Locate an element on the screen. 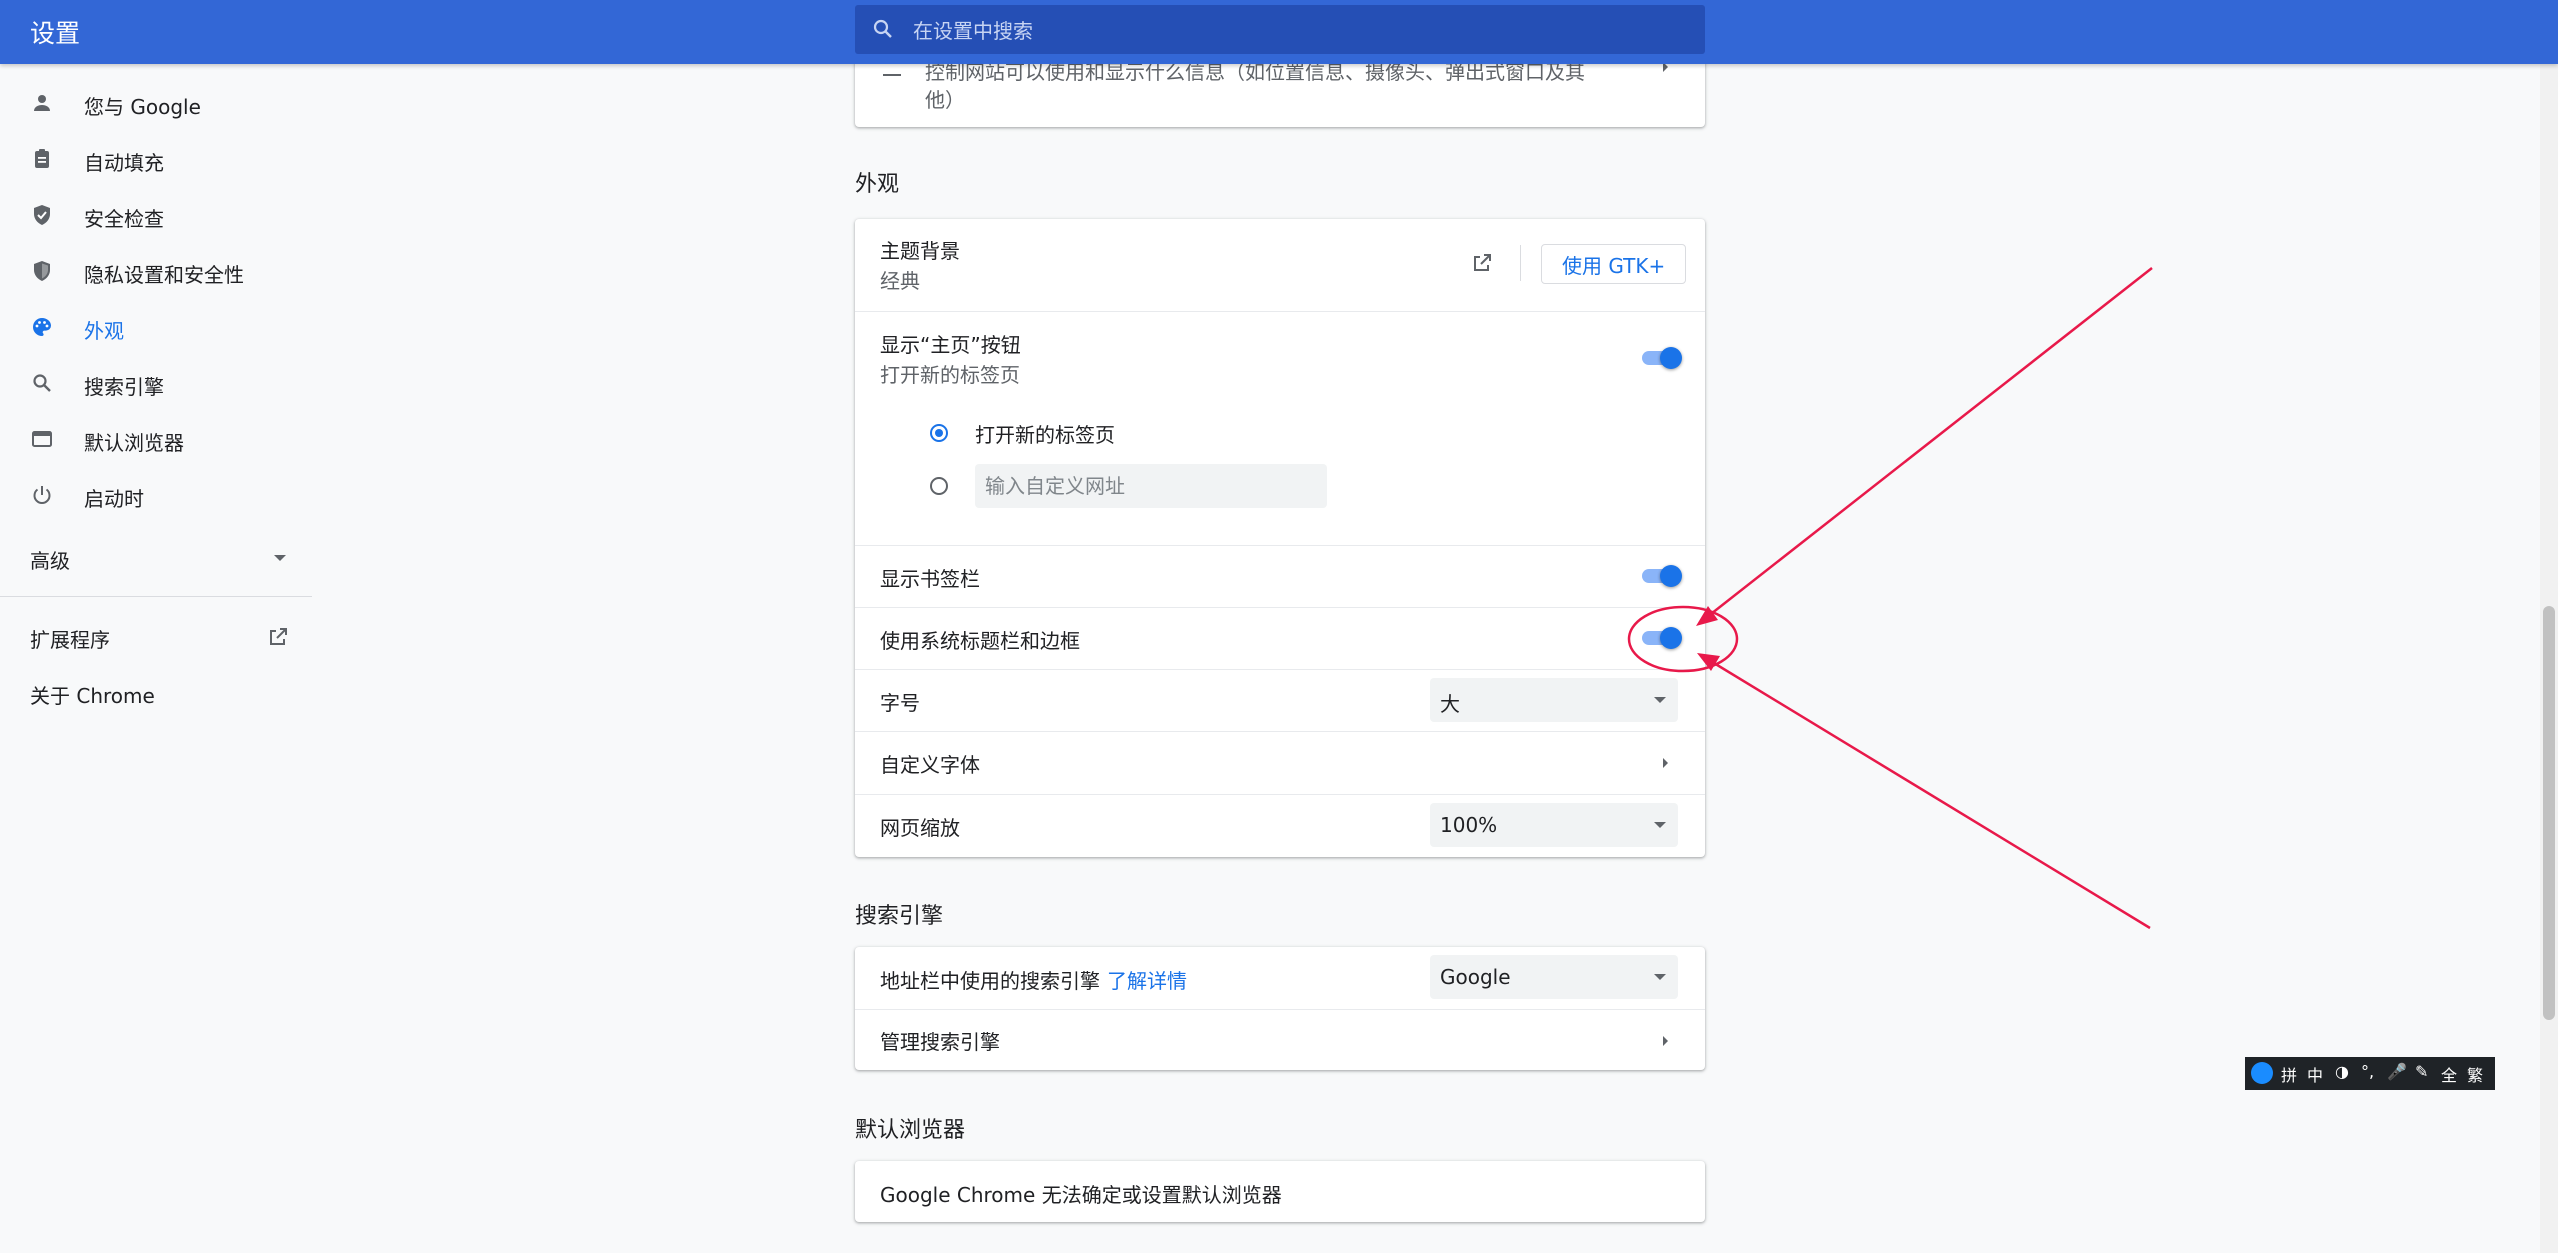  sidebar-item-privacy: 隐私设置和安全性 is located at coordinates (156, 271).